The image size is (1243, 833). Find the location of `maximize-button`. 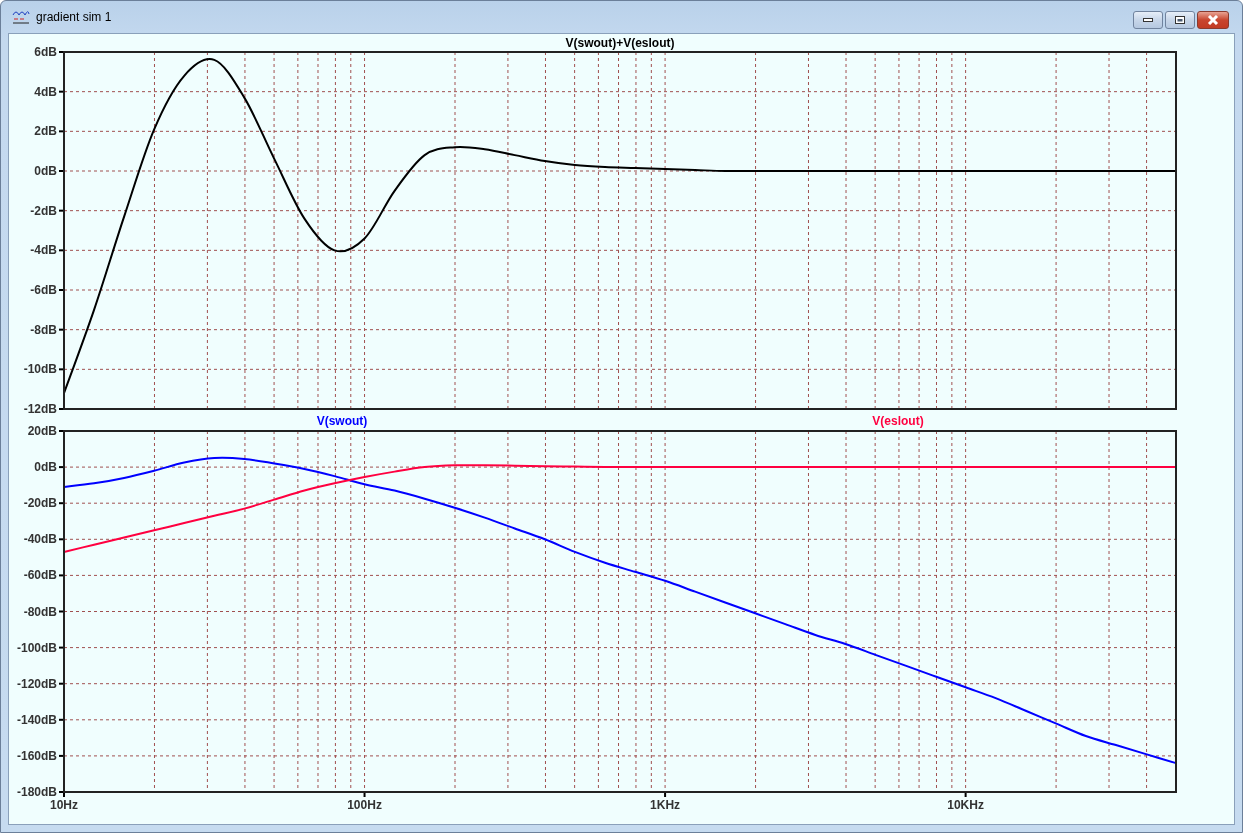

maximize-button is located at coordinates (1180, 20).